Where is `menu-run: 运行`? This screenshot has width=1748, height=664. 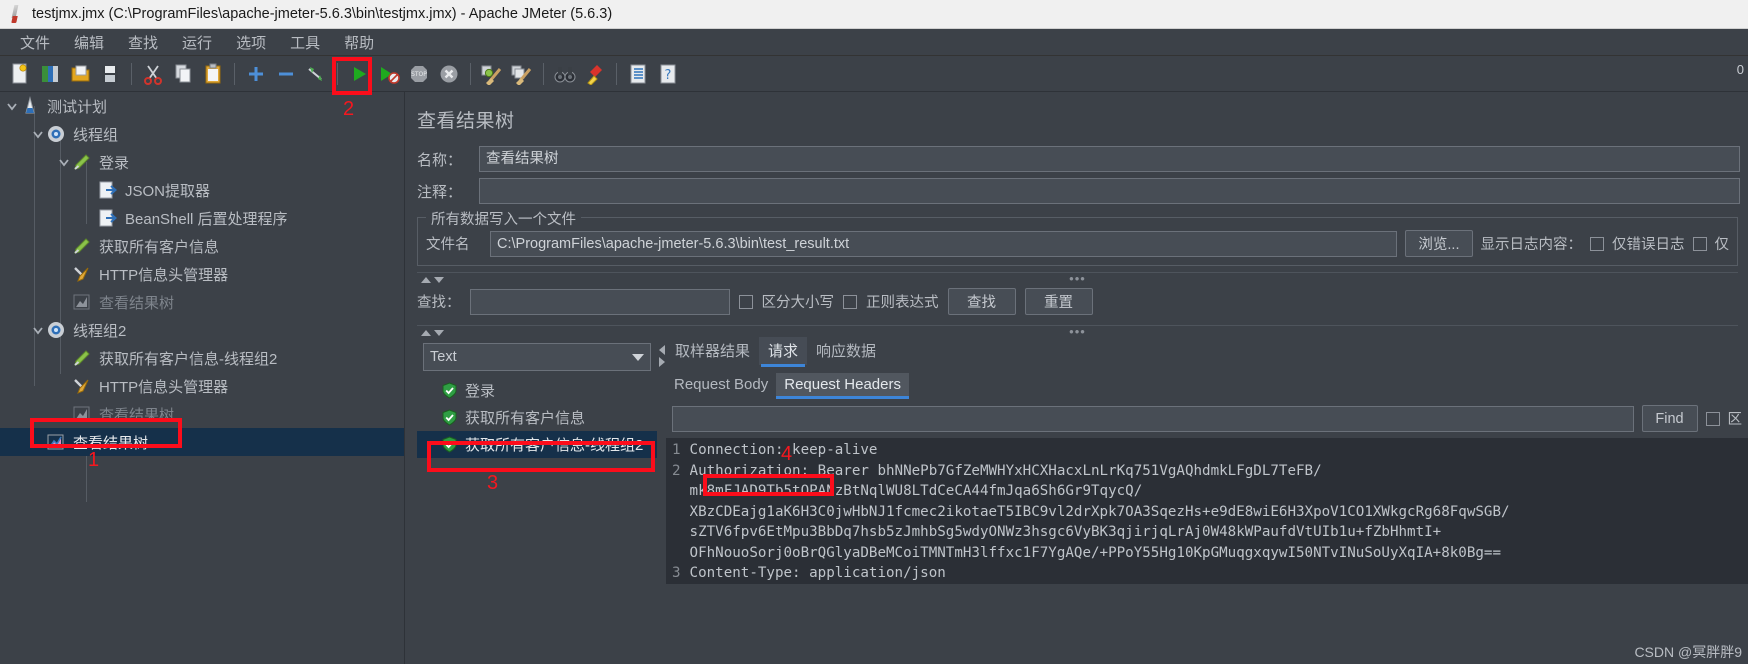 menu-run: 运行 is located at coordinates (197, 42).